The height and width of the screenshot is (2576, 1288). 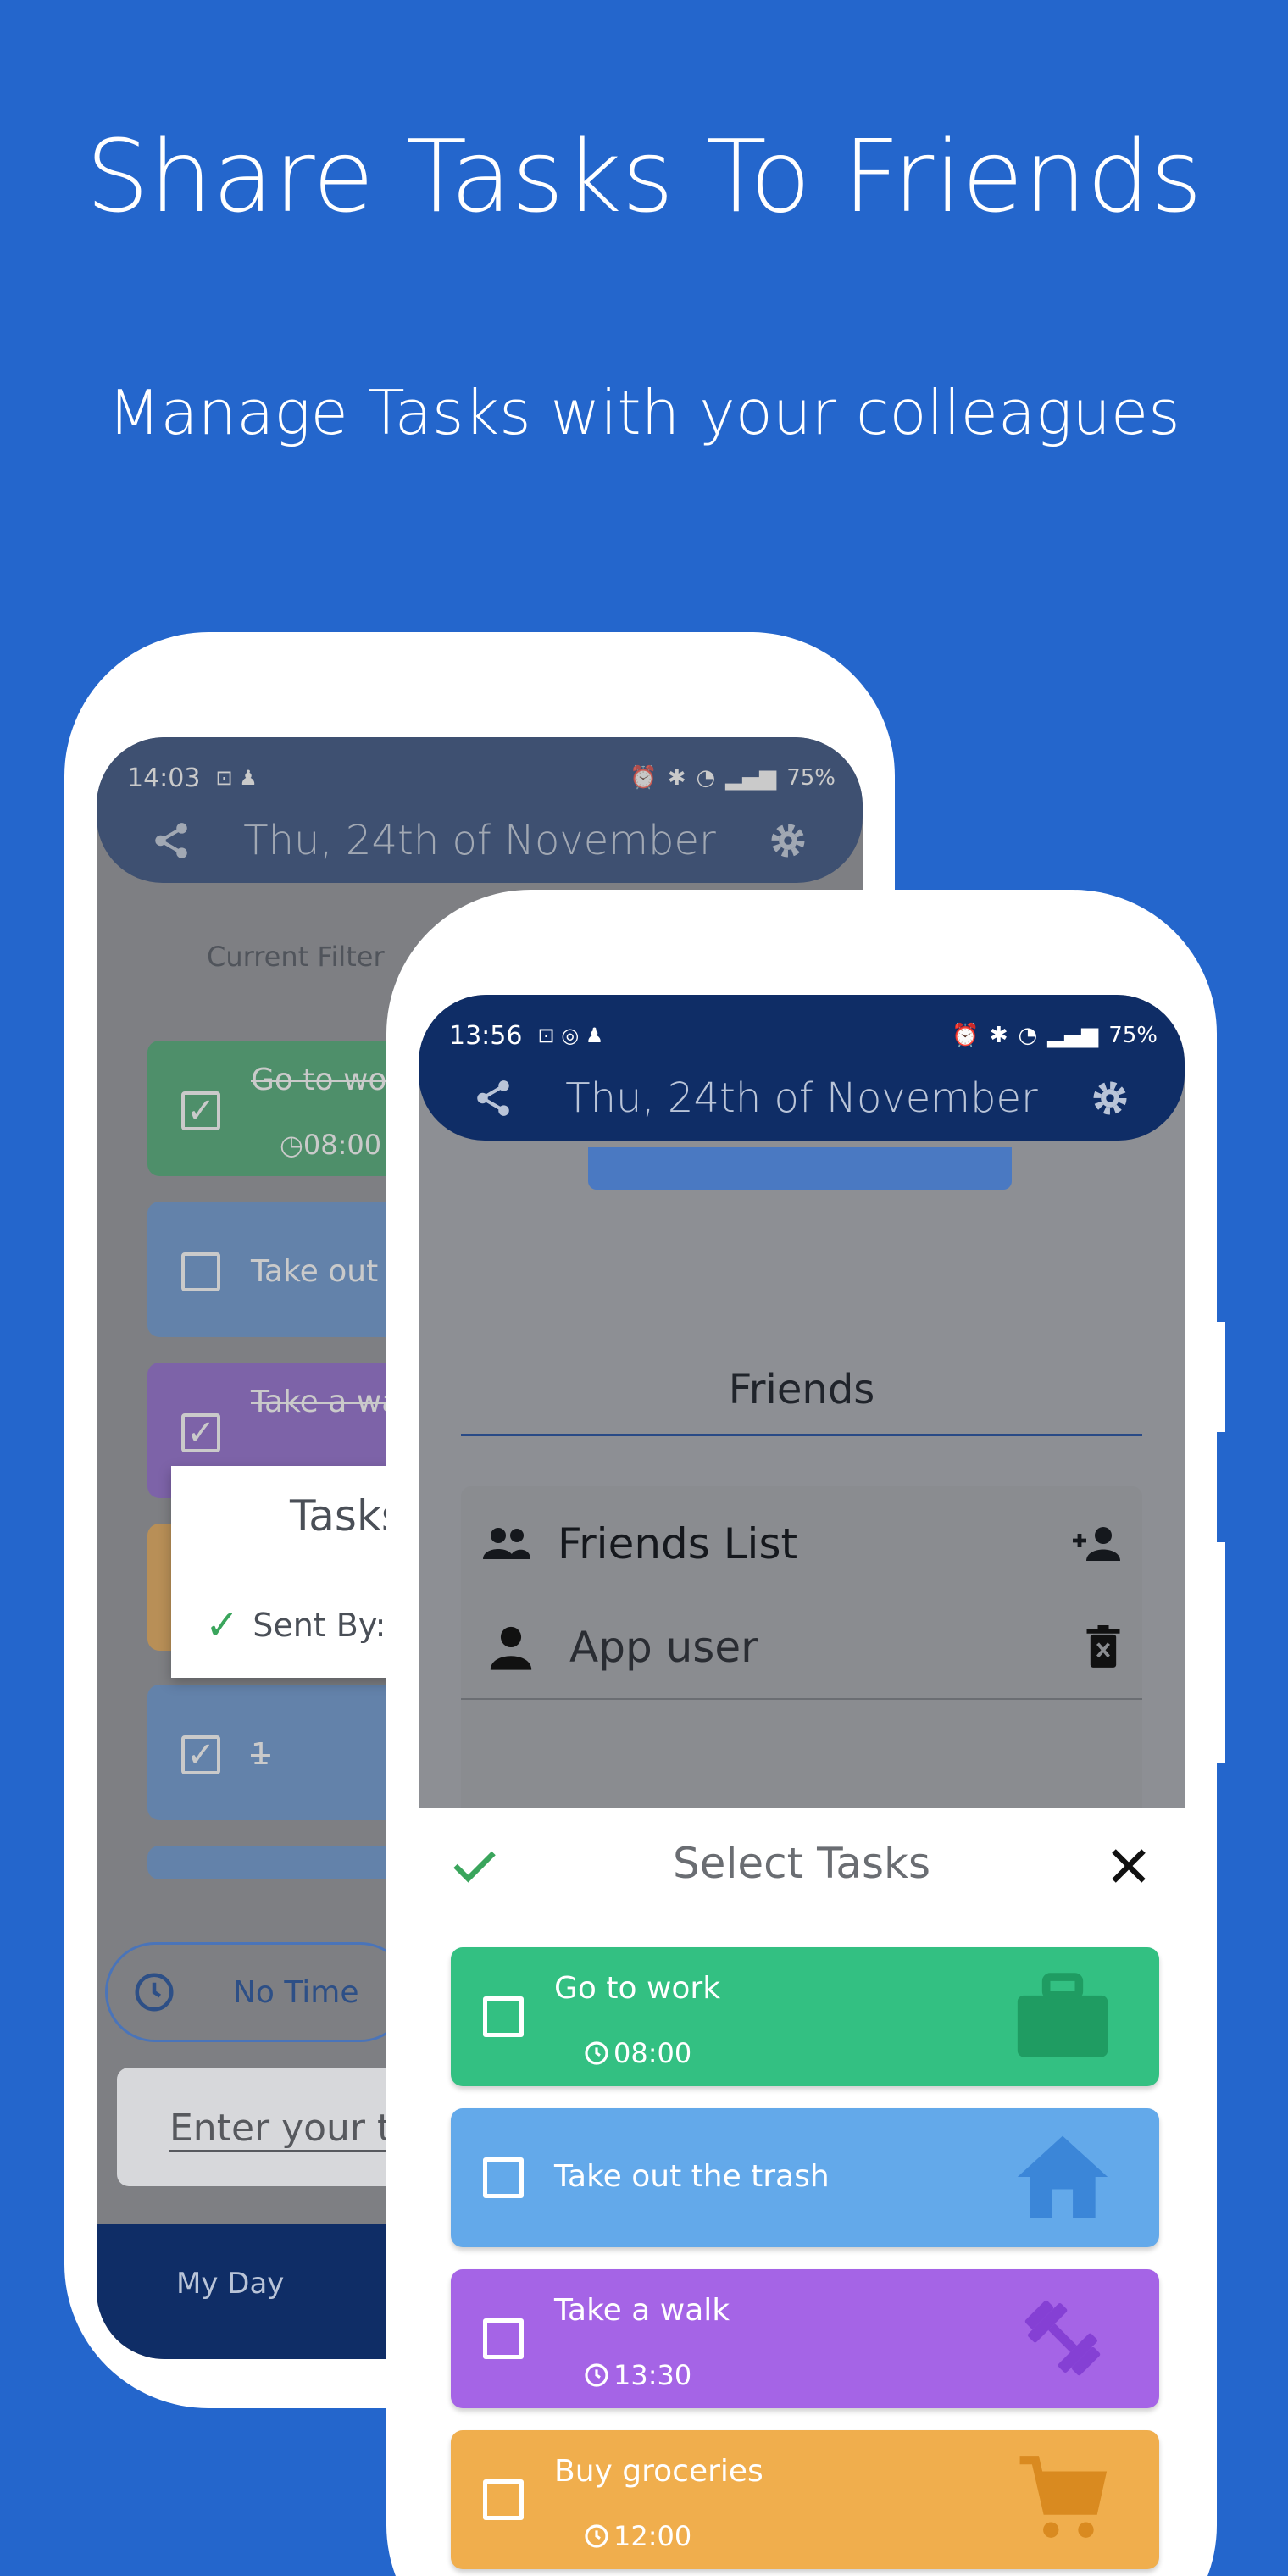 I want to click on friends-header: Friends, so click(x=801, y=1389).